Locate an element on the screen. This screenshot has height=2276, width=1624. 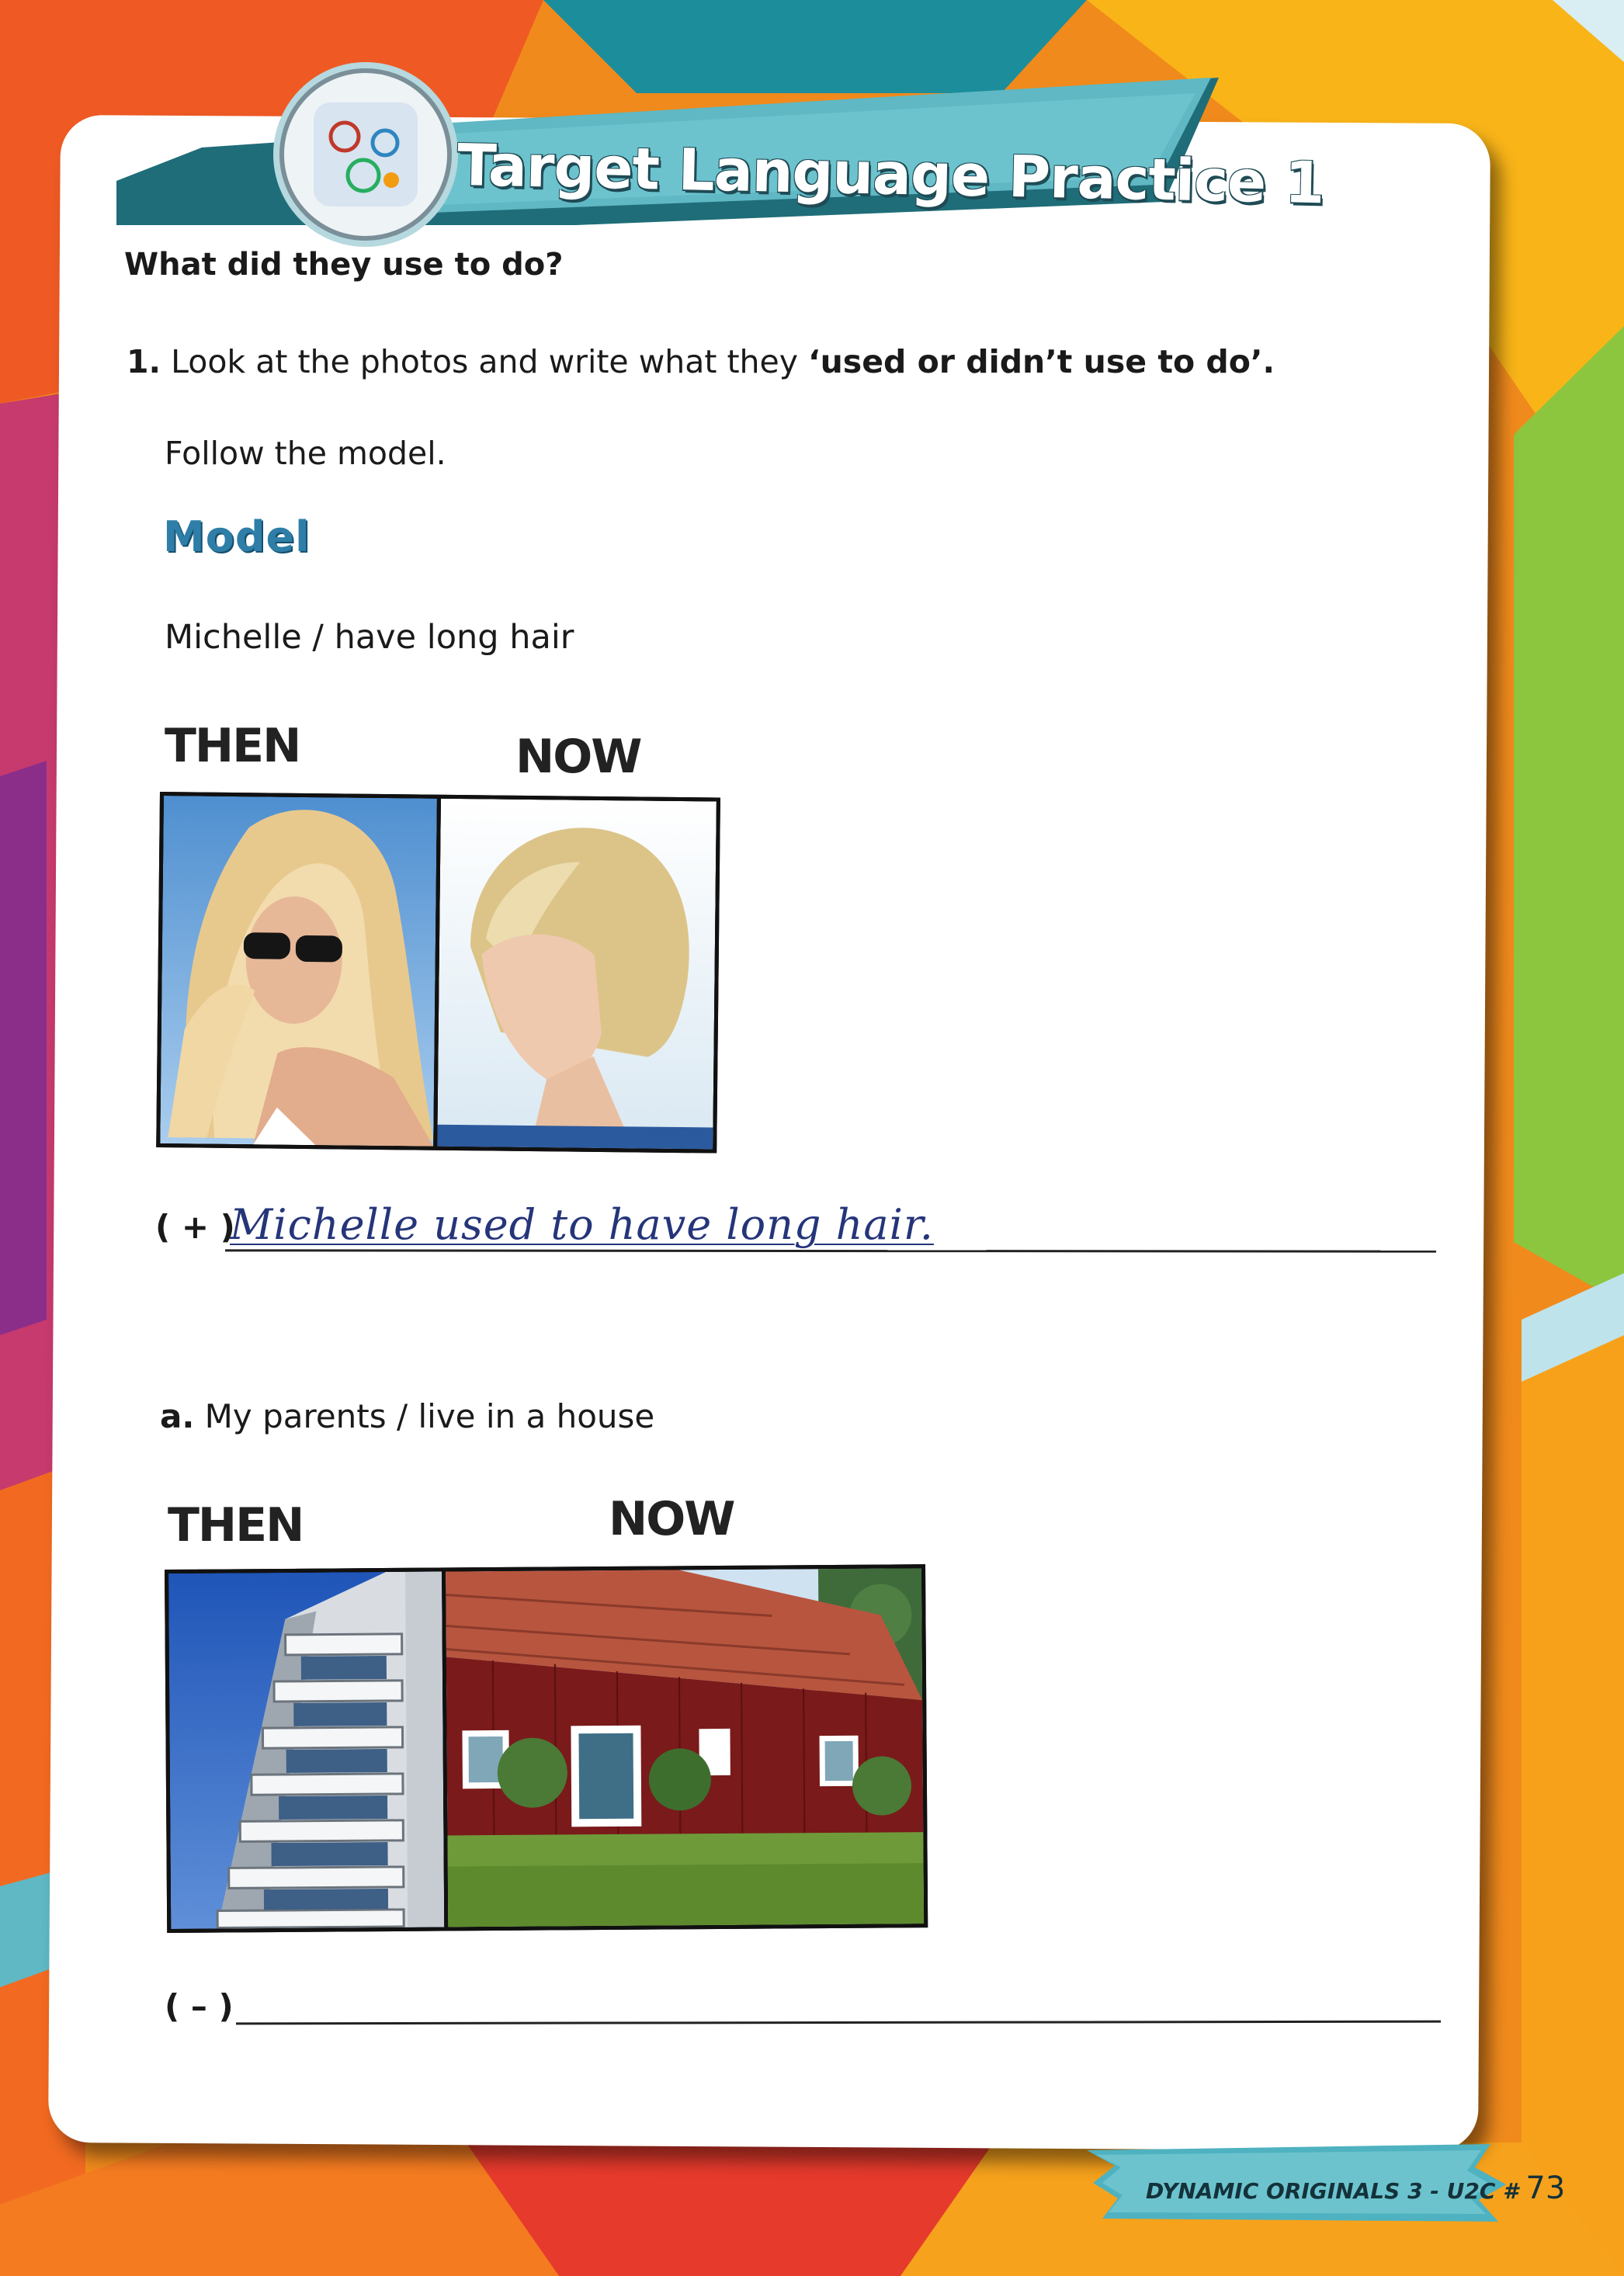
item-a-photo-pair is located at coordinates (546, 1748).